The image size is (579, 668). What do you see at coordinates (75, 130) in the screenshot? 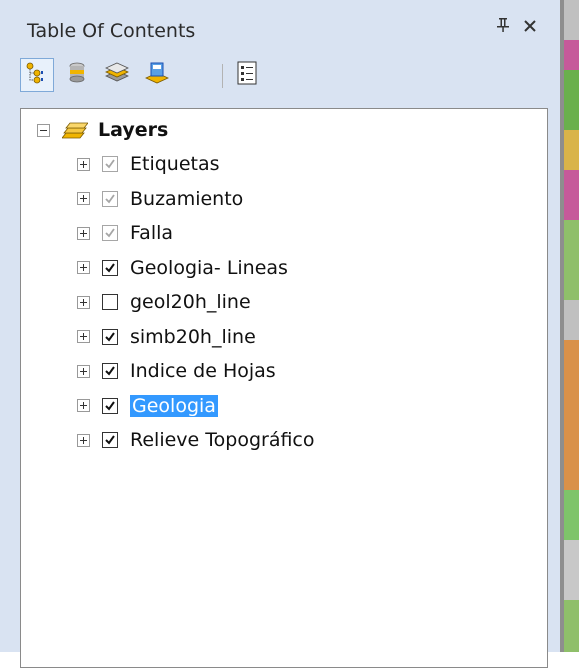
I see `layers-stack-icon` at bounding box center [75, 130].